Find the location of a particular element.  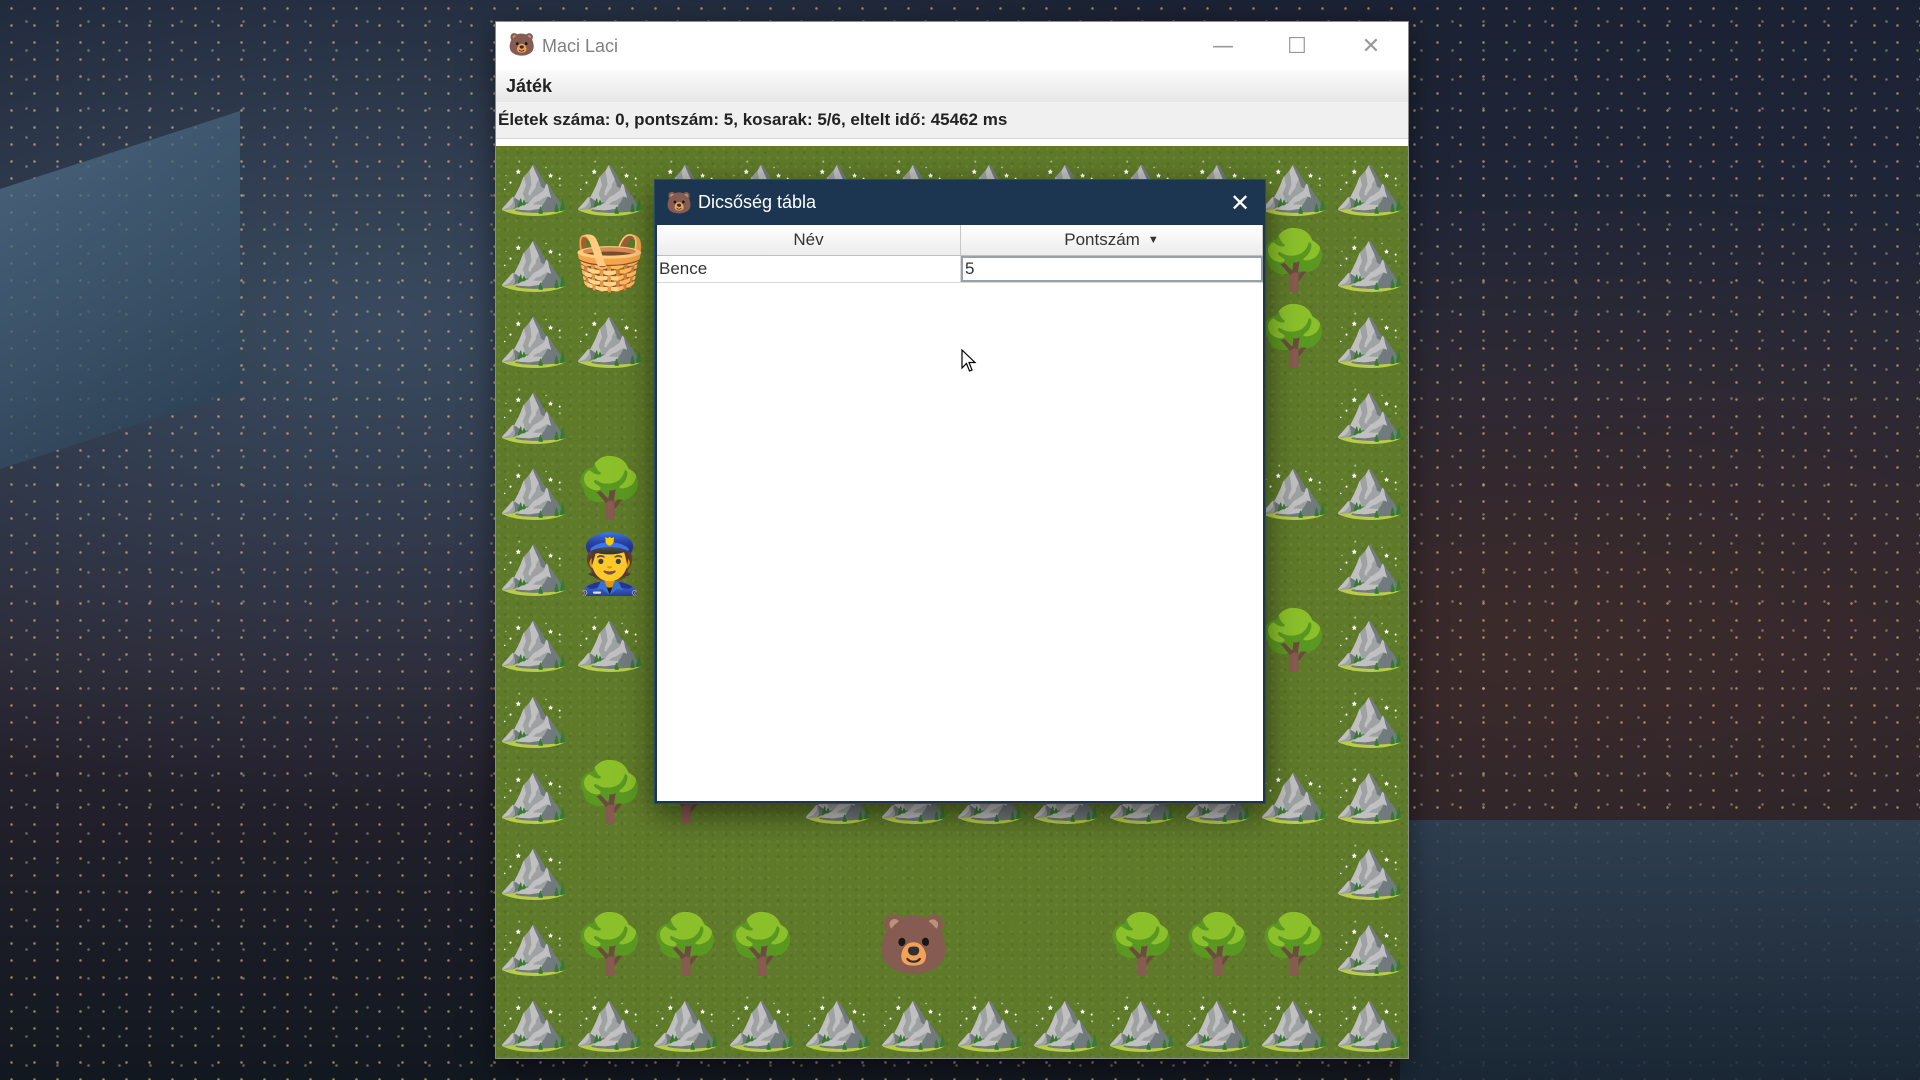

dialog-titlebar: 🐻 Dicsőség tábla ✕ is located at coordinates (960, 202).